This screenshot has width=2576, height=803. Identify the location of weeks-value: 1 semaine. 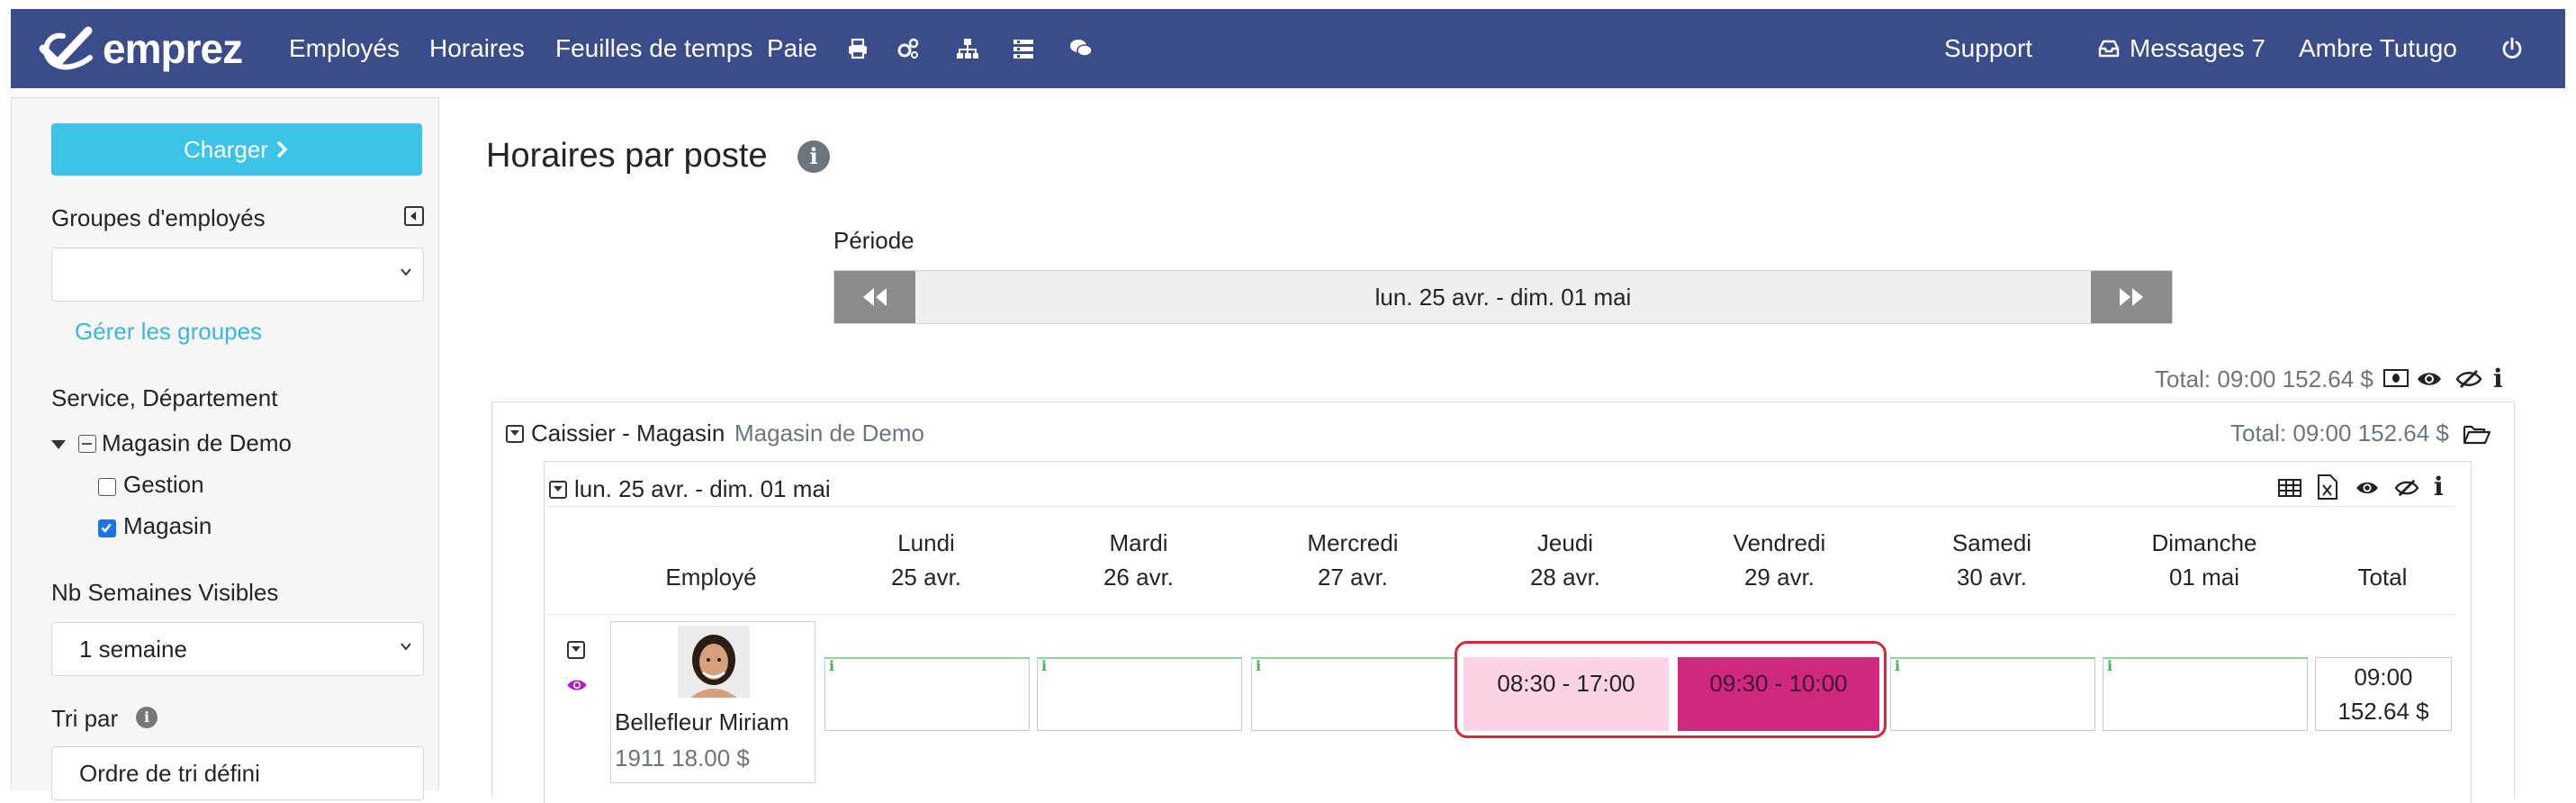
(133, 649).